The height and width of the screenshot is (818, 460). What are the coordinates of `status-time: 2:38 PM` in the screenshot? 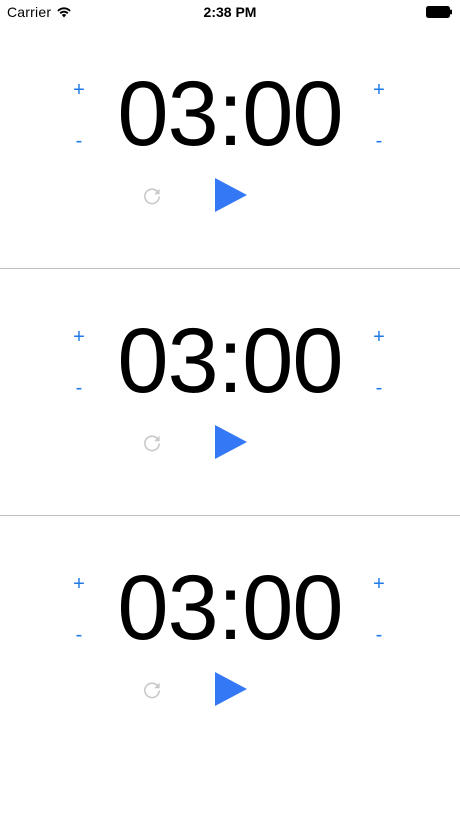 It's located at (230, 12).